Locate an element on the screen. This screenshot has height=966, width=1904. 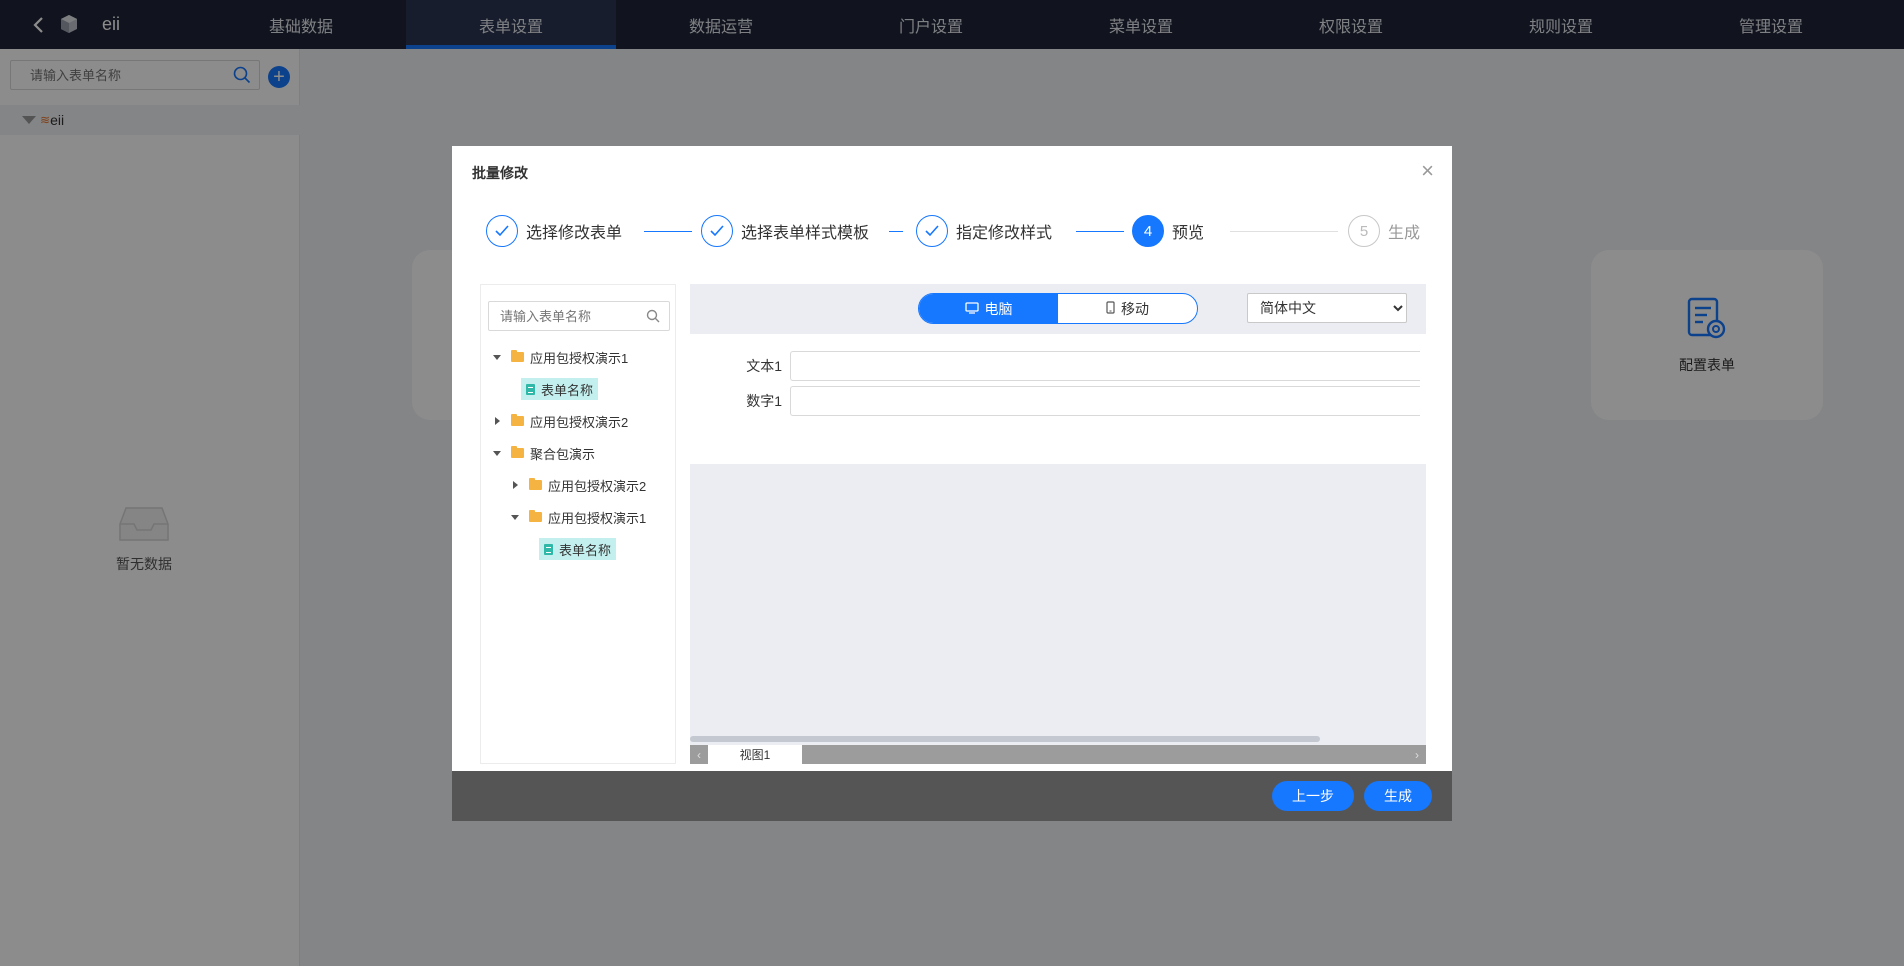
desktop-label: 电脑 is located at coordinates (998, 308).